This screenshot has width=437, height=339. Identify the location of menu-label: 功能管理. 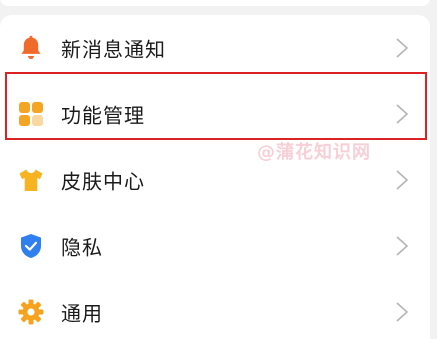
(103, 115).